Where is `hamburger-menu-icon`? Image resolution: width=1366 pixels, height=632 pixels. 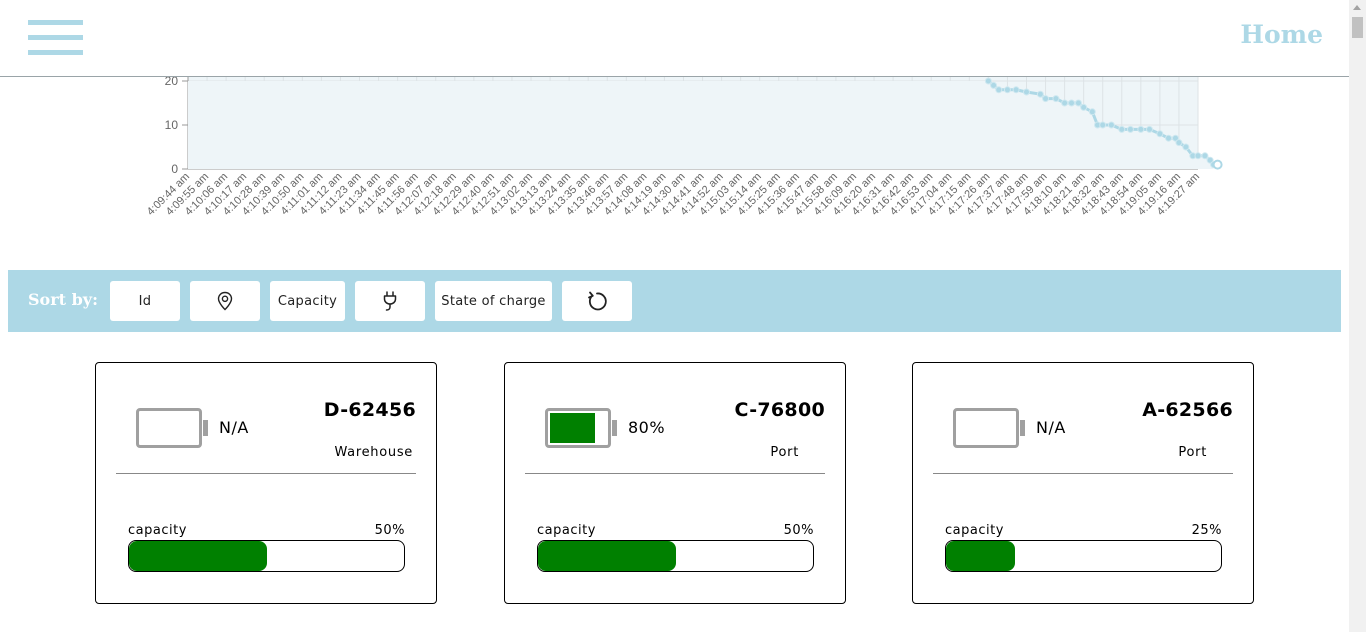 hamburger-menu-icon is located at coordinates (55, 38).